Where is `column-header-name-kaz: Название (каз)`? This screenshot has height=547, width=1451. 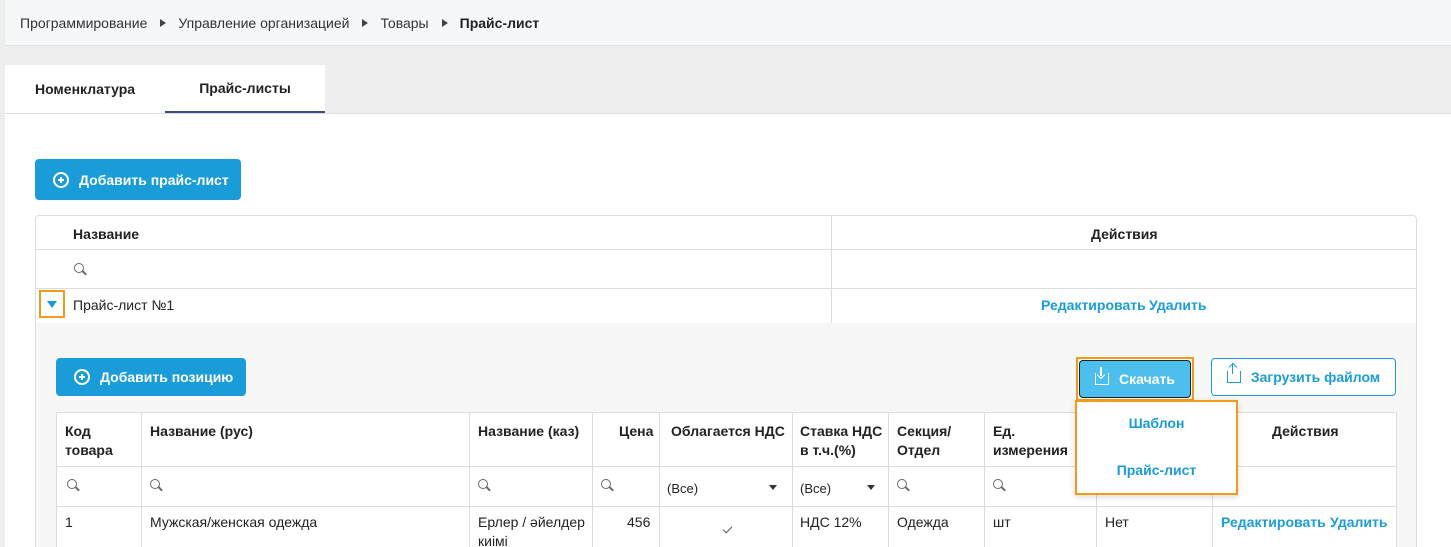
column-header-name-kaz: Название (каз) is located at coordinates (528, 431).